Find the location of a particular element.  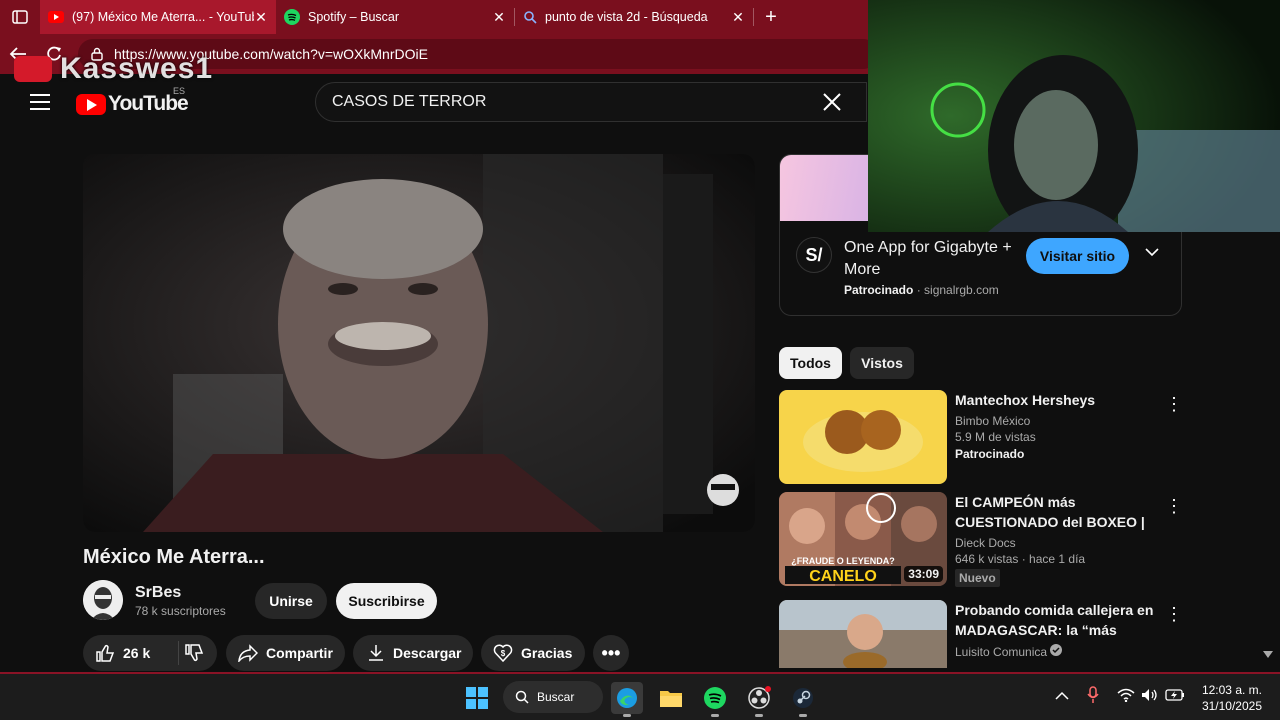

chip-vistos: Vistos is located at coordinates (882, 363).